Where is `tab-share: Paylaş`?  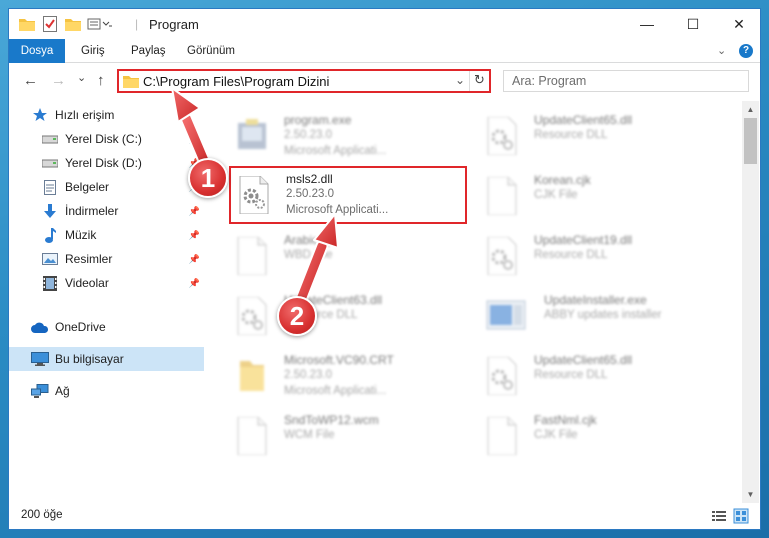 tab-share: Paylaş is located at coordinates (148, 51).